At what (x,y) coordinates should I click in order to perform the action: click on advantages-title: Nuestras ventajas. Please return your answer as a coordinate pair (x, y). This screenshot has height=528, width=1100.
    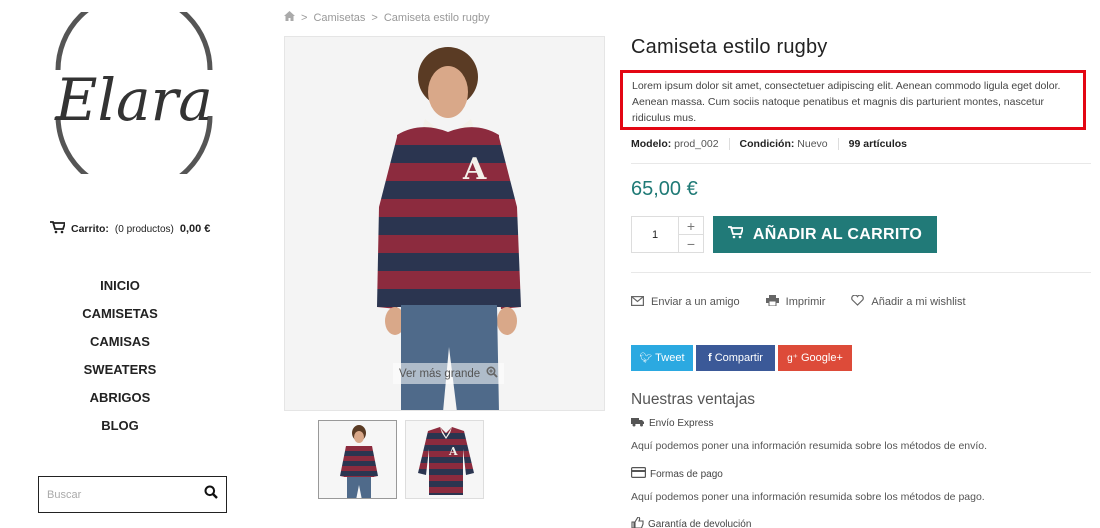
    Looking at the image, I should click on (693, 399).